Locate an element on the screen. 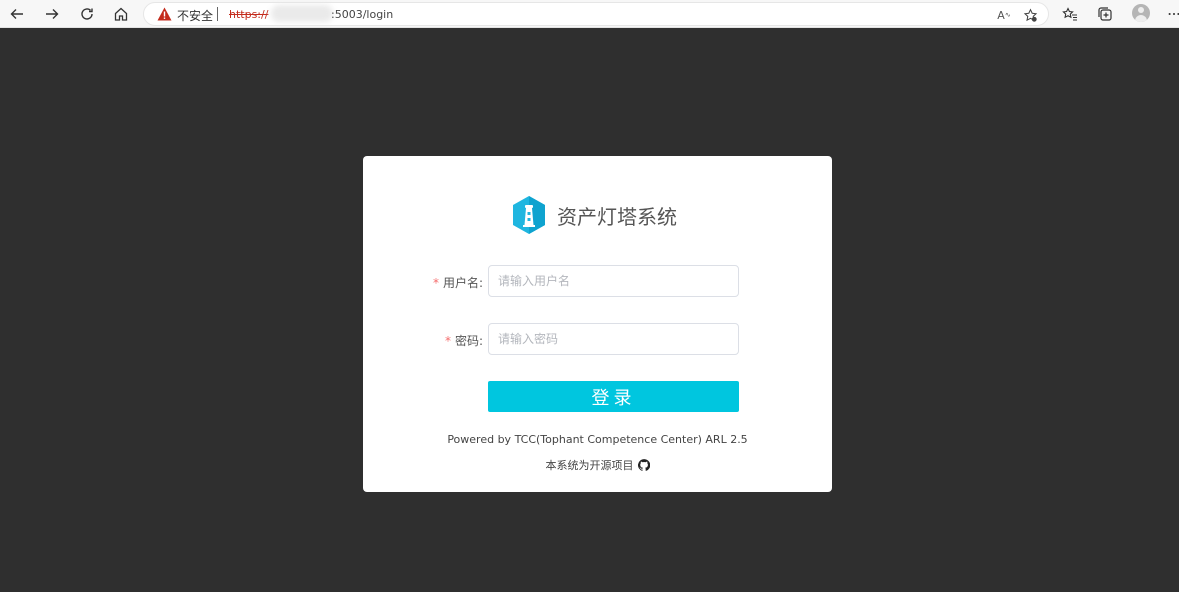  home-button is located at coordinates (121, 14).